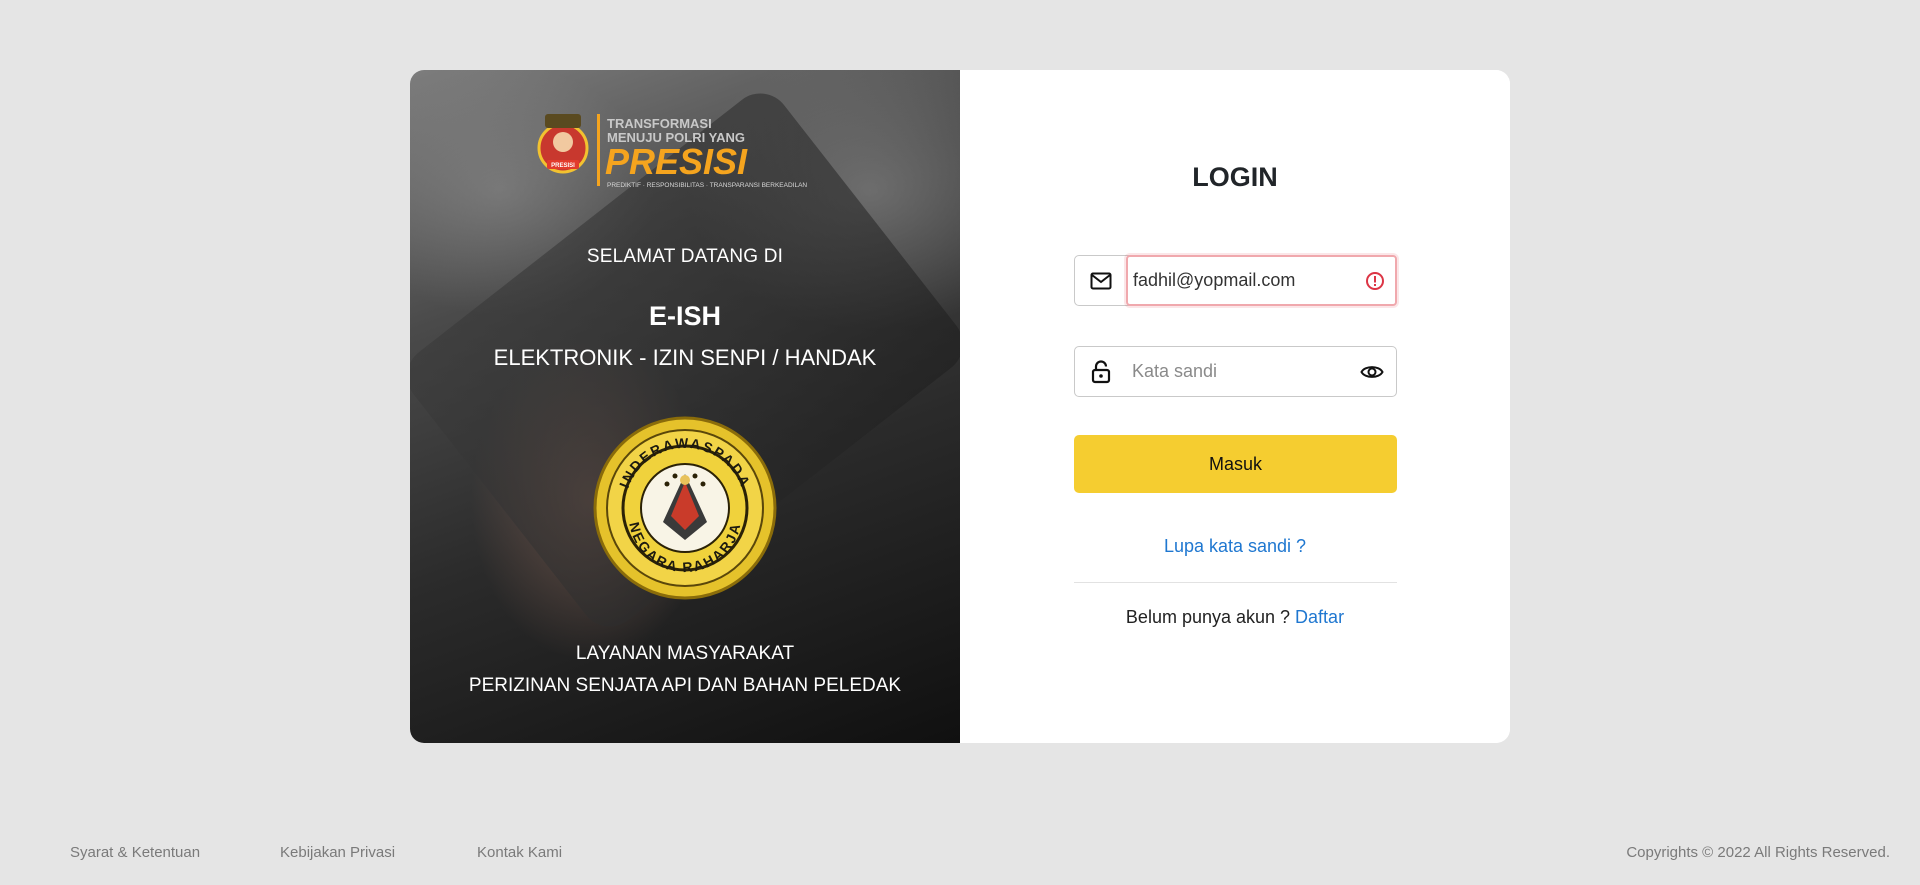  What do you see at coordinates (337, 852) in the screenshot?
I see `footer-privacy-link: Kebijakan Privasi` at bounding box center [337, 852].